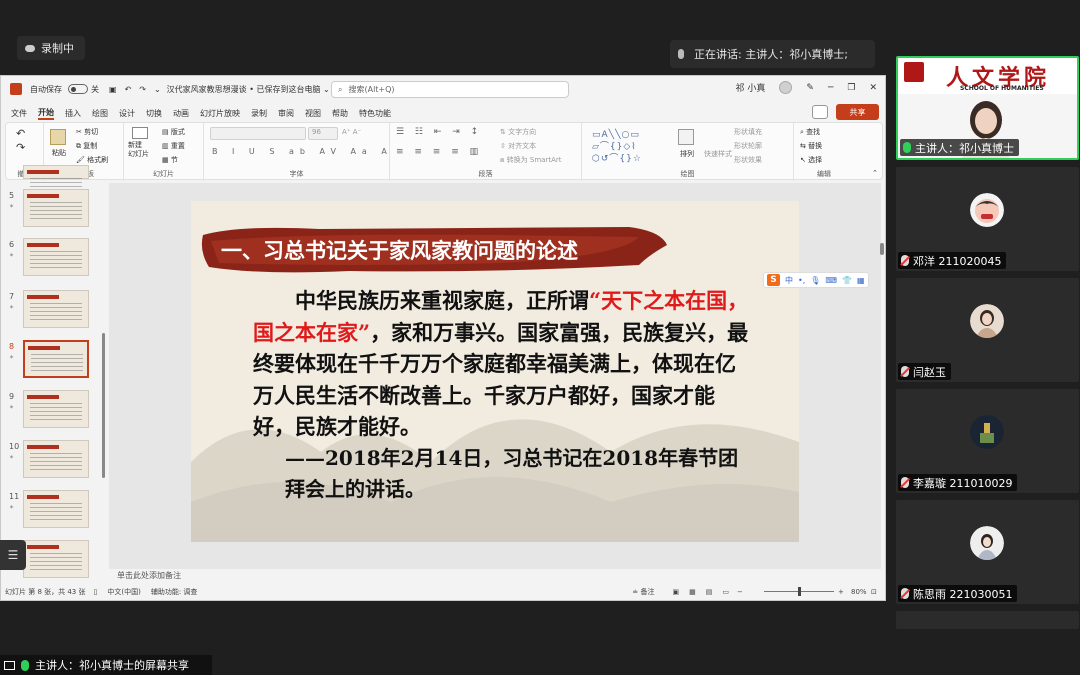 This screenshot has width=1080, height=675. Describe the element at coordinates (100, 113) in the screenshot. I see `tab-draw: 绘图` at that location.